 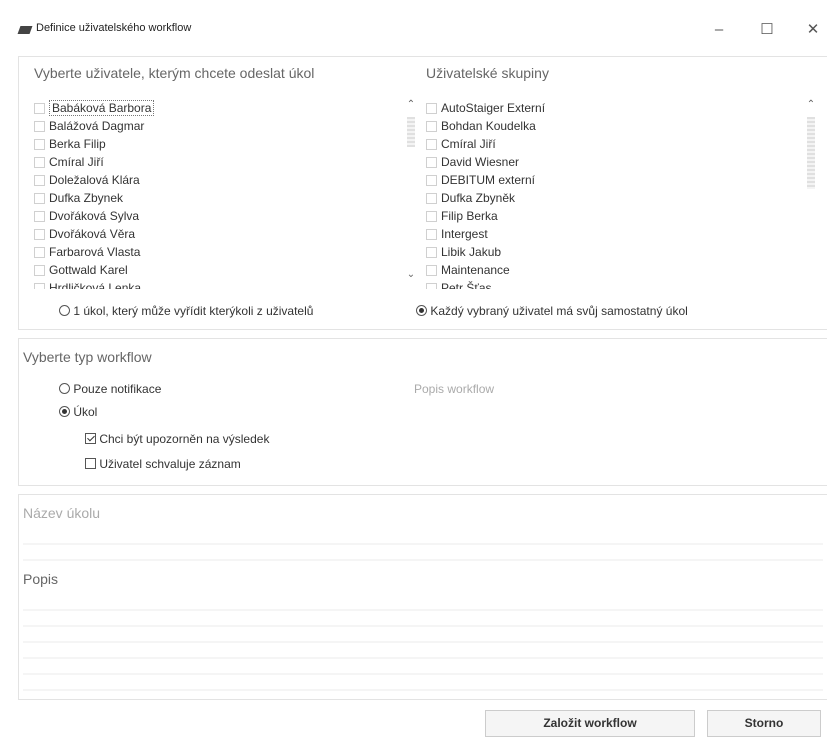 I want to click on minimize-button: –, so click(x=719, y=30).